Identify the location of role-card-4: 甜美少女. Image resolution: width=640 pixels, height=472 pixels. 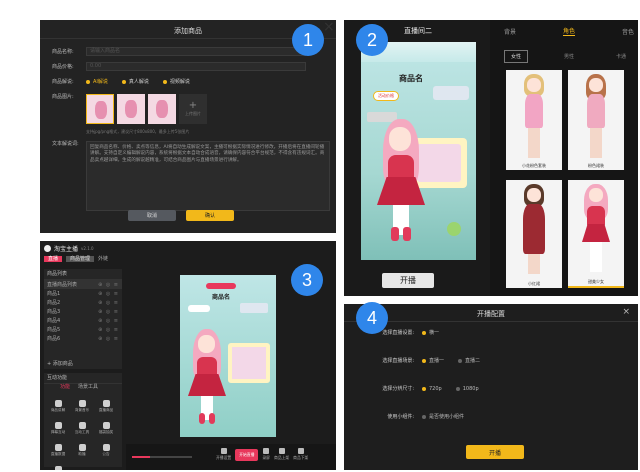
(596, 234).